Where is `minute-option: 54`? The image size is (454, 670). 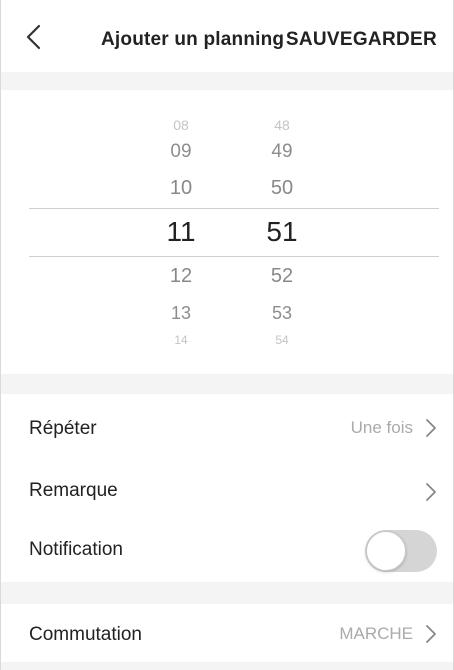
minute-option: 54 is located at coordinates (282, 340).